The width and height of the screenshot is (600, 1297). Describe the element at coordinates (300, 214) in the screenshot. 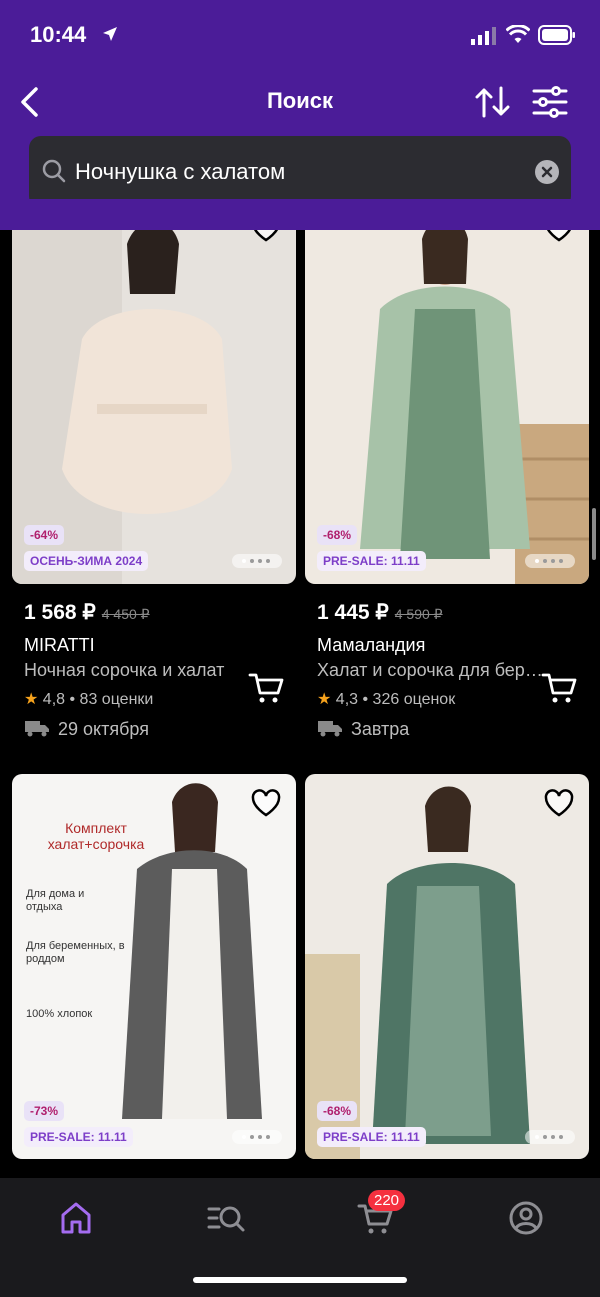

I see `header-bottom-fill` at that location.